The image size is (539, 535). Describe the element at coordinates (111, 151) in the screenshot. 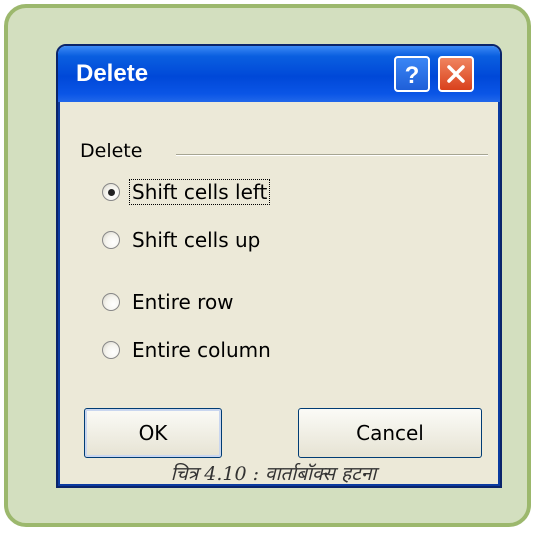

I see `delete-group-label: Delete` at that location.